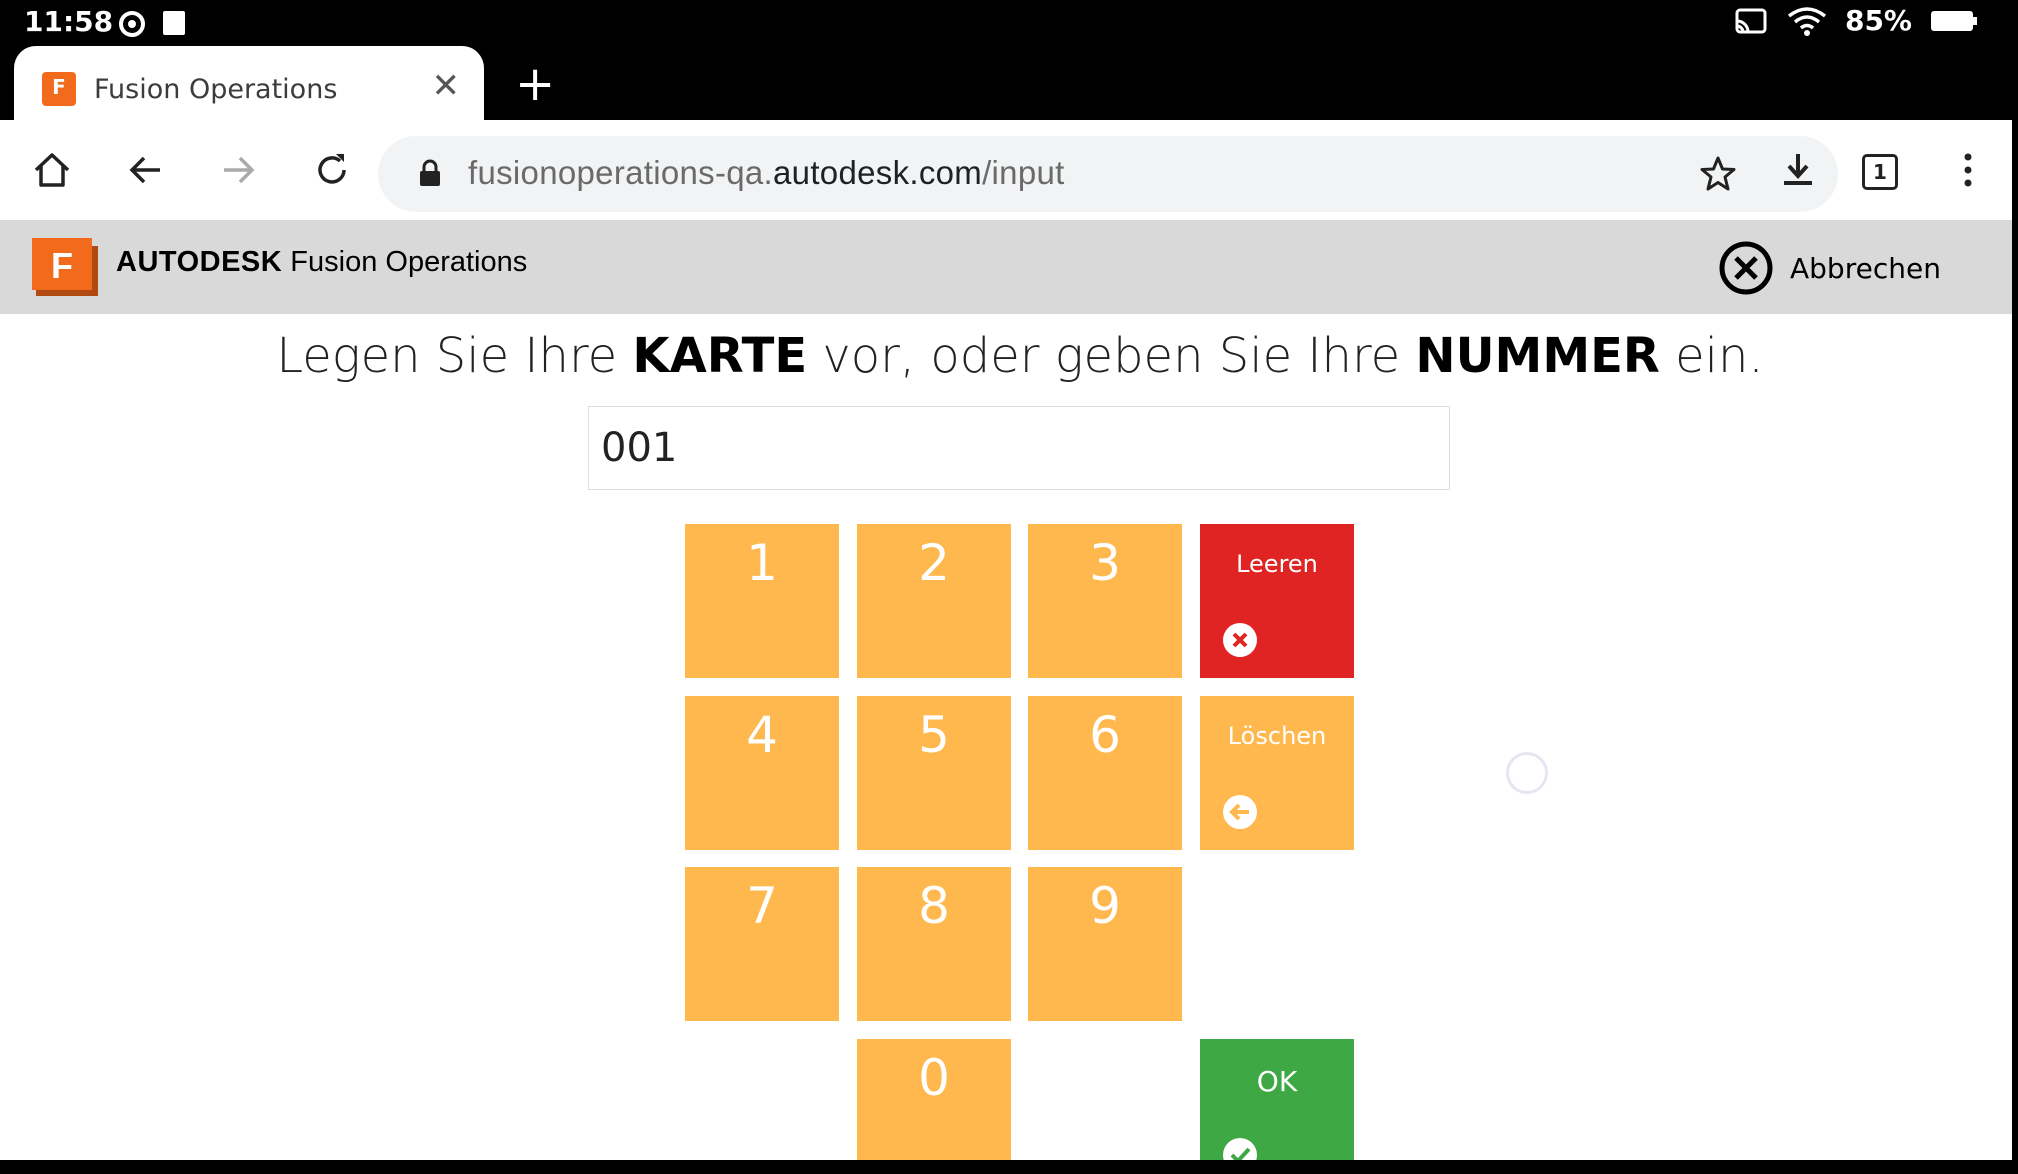 Image resolution: width=2018 pixels, height=1174 pixels. I want to click on home-icon, so click(52, 170).